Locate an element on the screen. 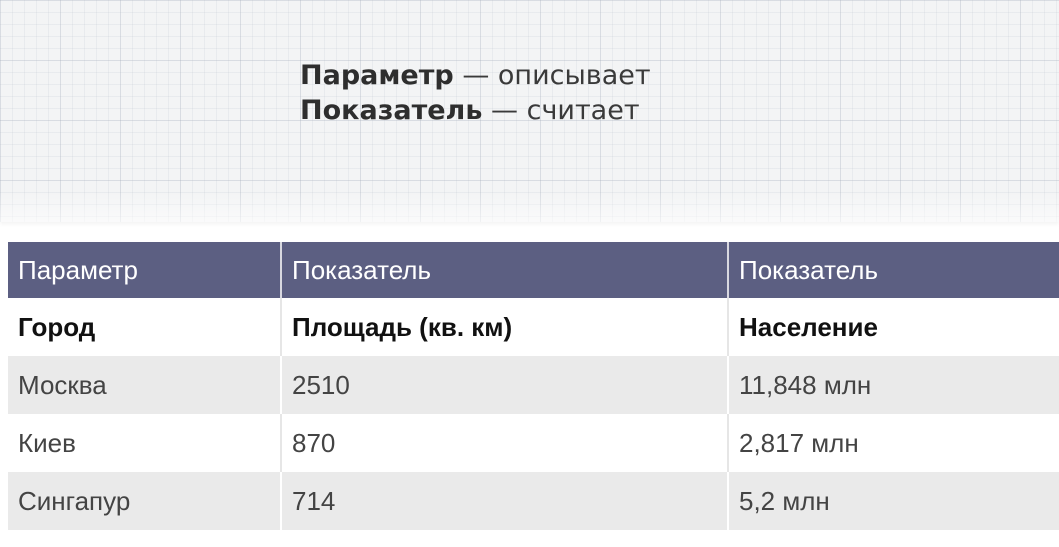  table-header-row: Параметр Показатель Показатель is located at coordinates (533, 270).